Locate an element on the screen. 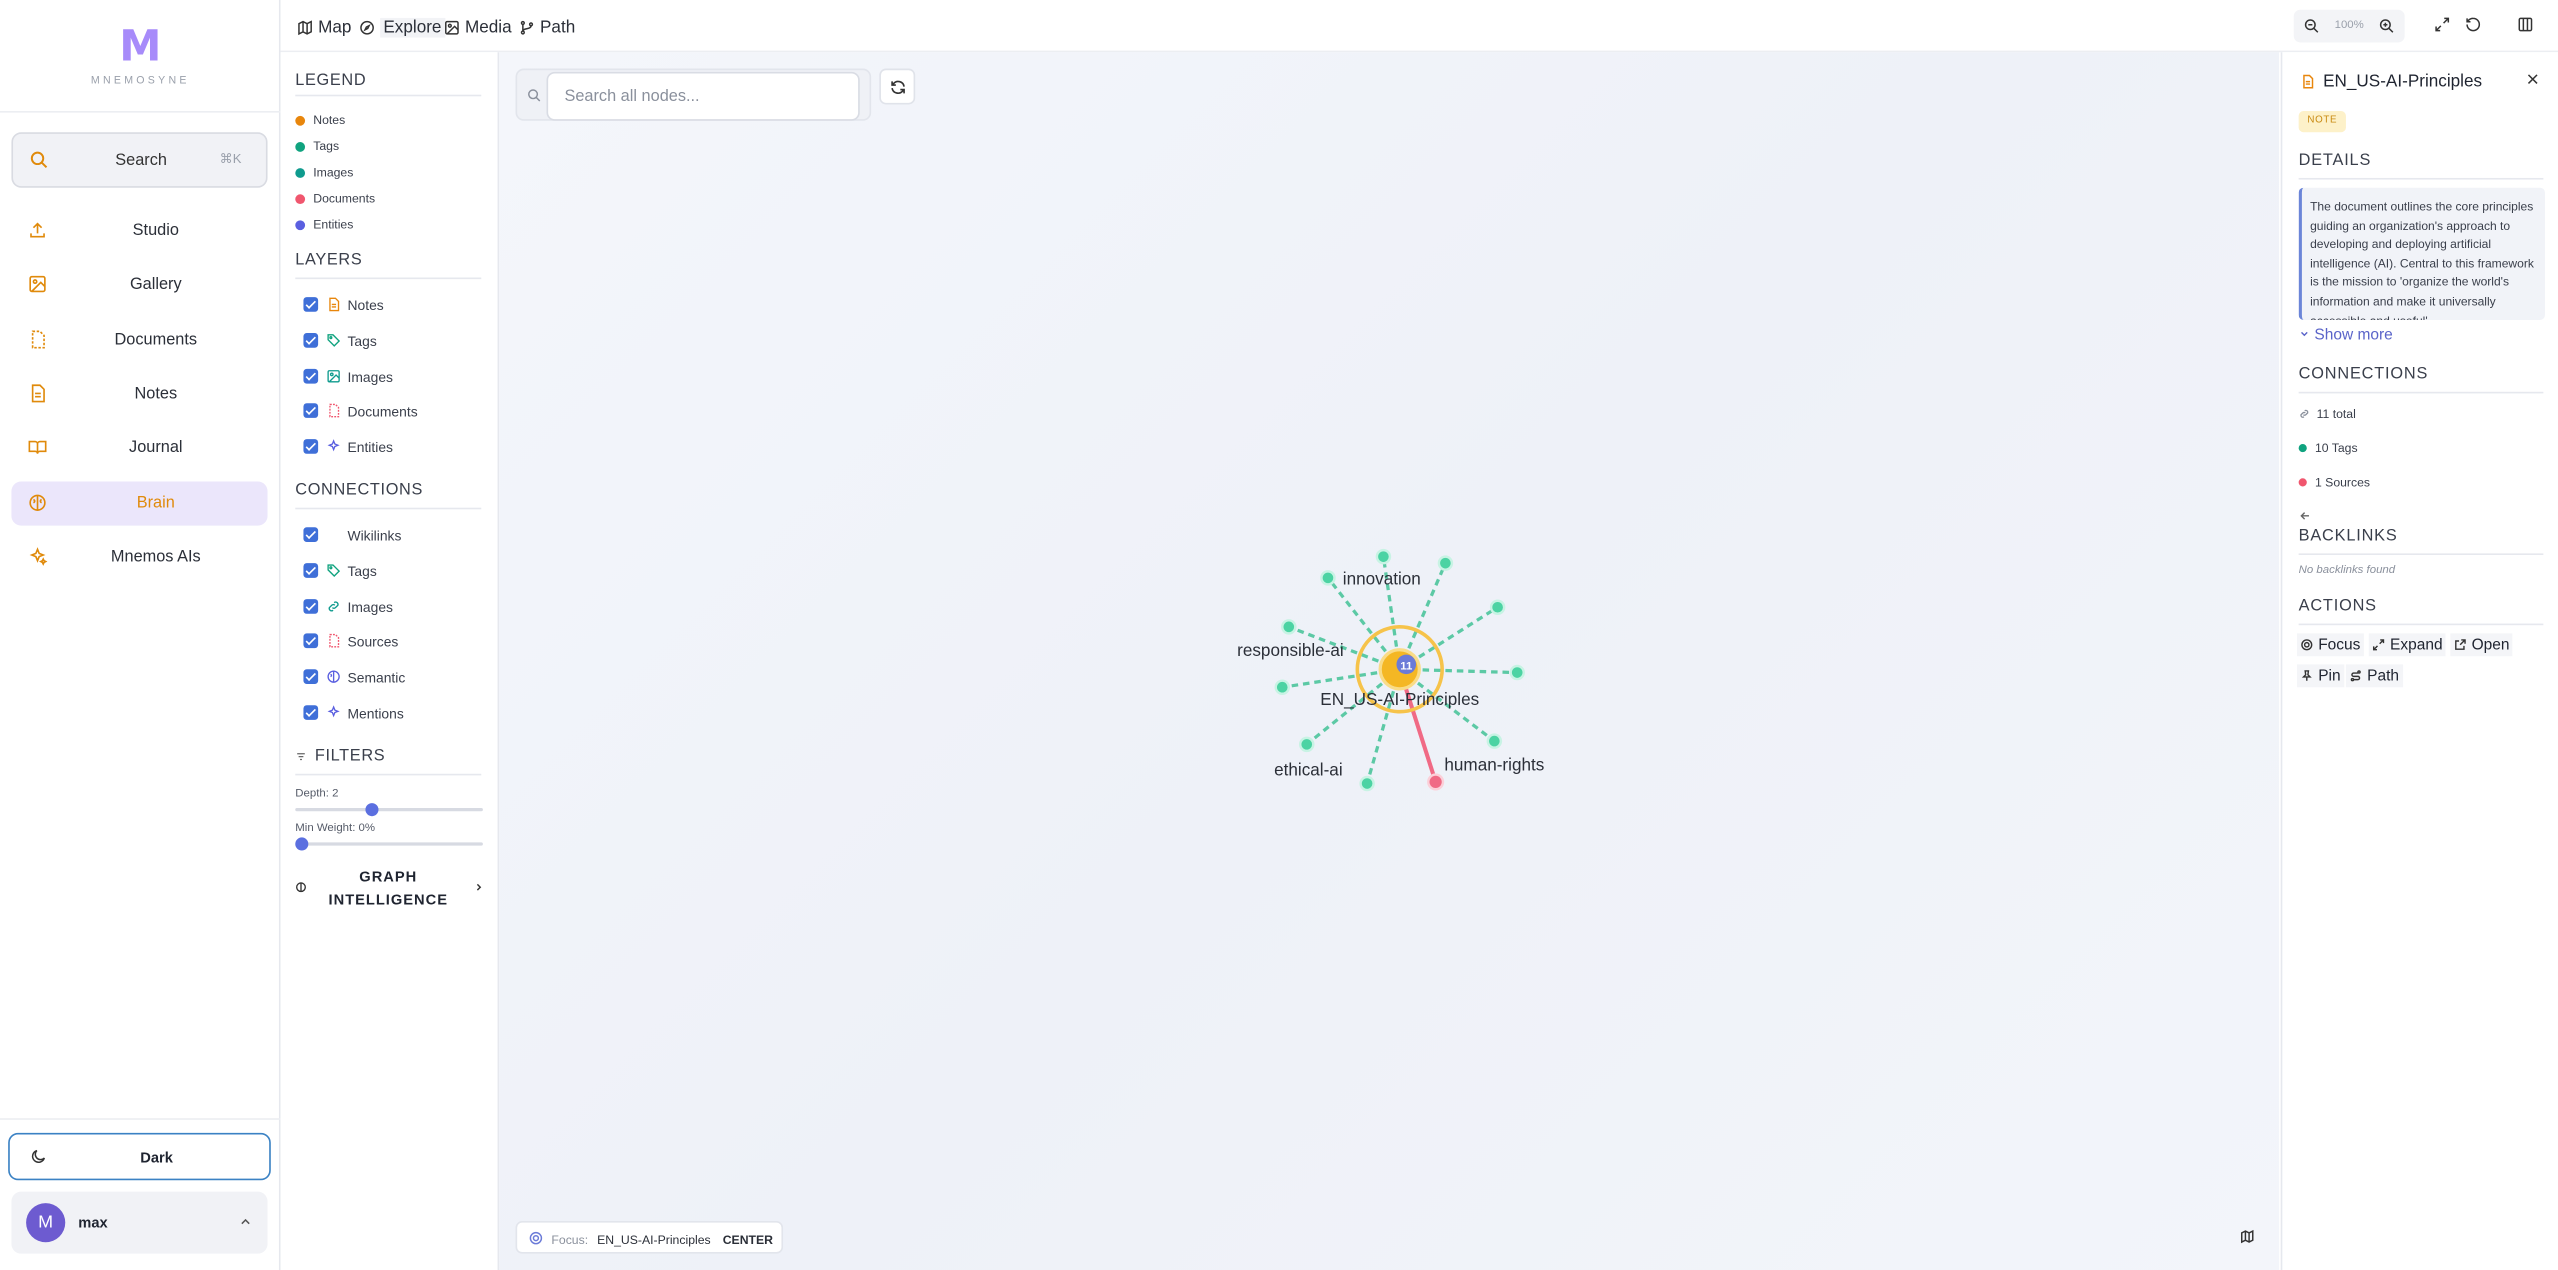 The image size is (2558, 1270). connection-label: Wikilinks is located at coordinates (374, 535).